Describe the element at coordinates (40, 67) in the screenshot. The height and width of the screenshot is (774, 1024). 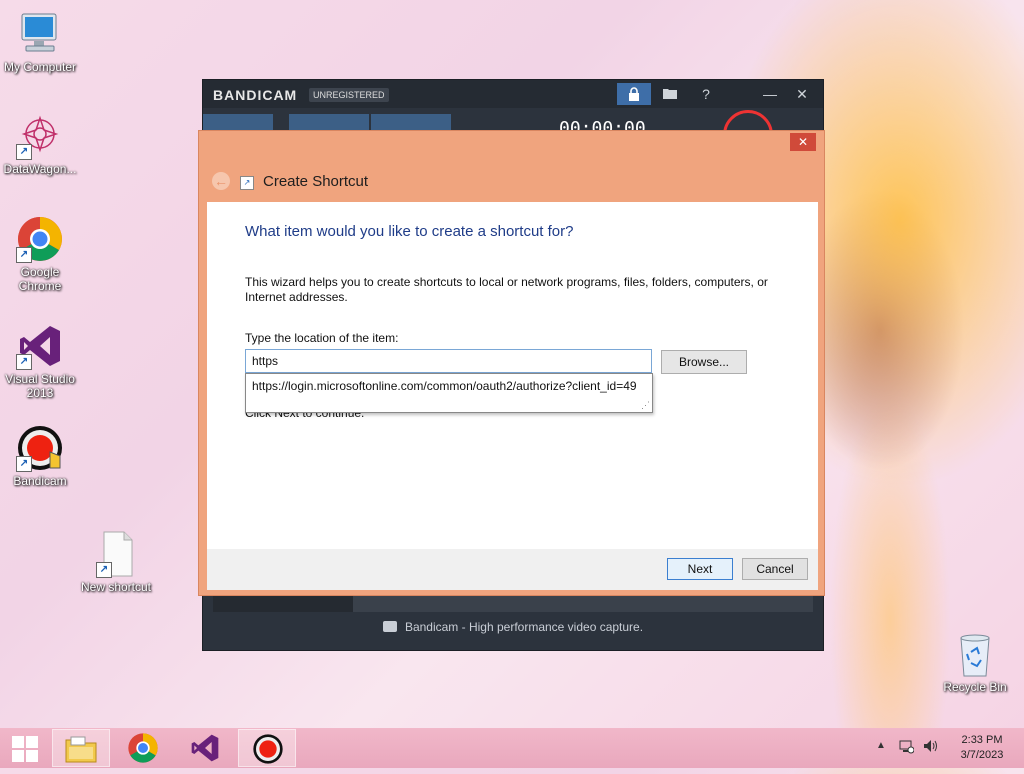
I see `desktop-icon-label: My Computer` at that location.